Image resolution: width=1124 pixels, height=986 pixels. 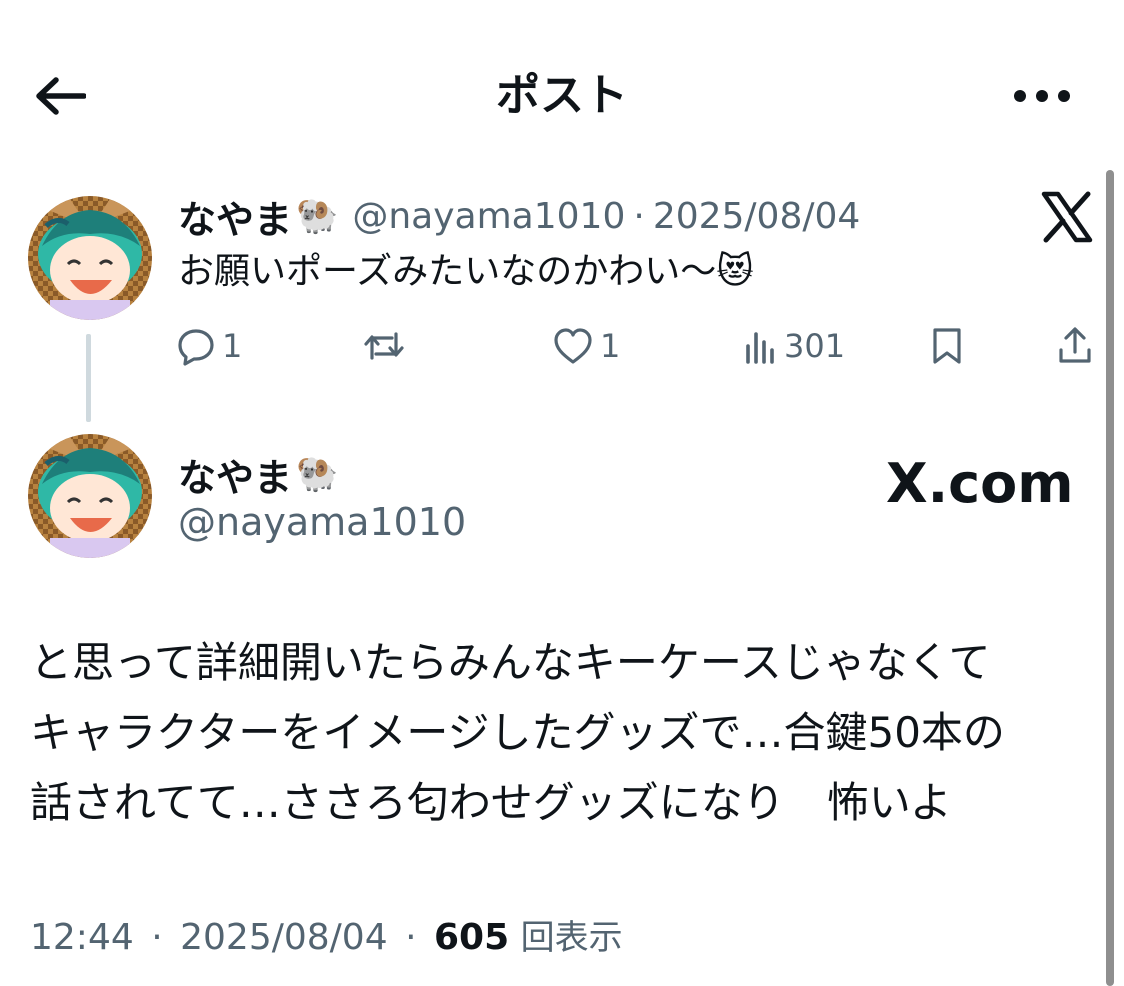 I want to click on parent-post-text: お願いポーズみたいなのかわい〜😻, so click(x=466, y=272).